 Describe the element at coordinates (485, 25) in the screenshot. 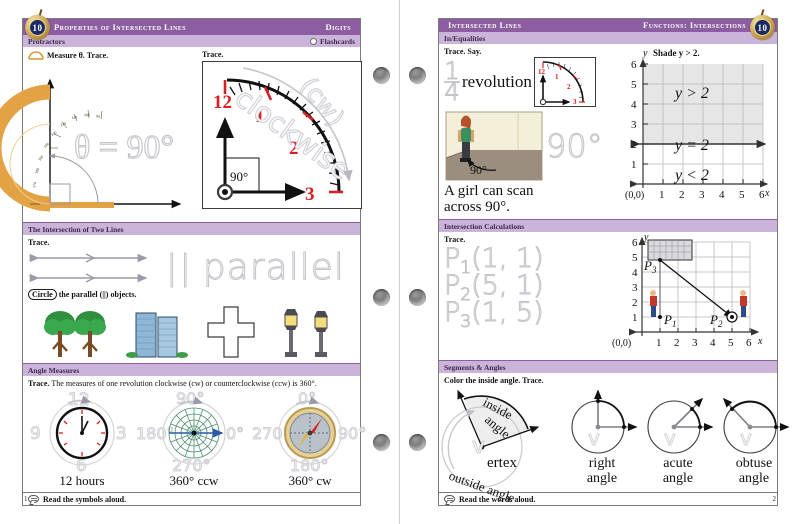

I see `right-title: Intersected Lines` at that location.